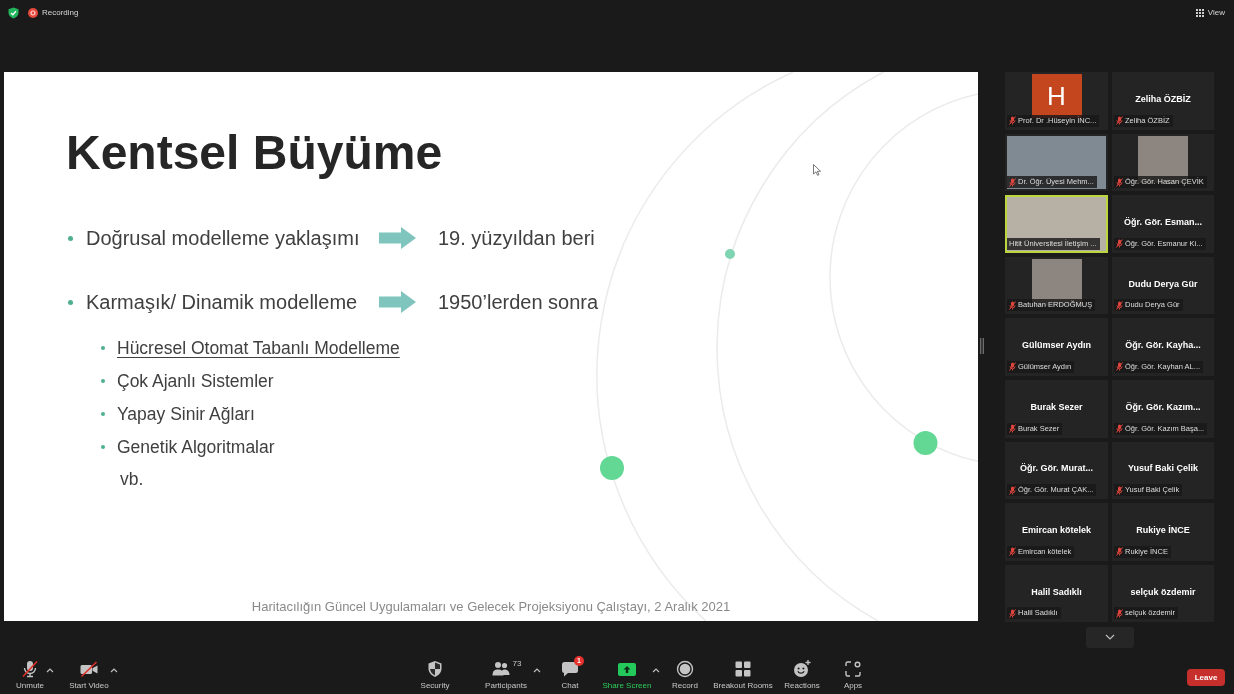  I want to click on mouse-pointer-icon, so click(817, 170).